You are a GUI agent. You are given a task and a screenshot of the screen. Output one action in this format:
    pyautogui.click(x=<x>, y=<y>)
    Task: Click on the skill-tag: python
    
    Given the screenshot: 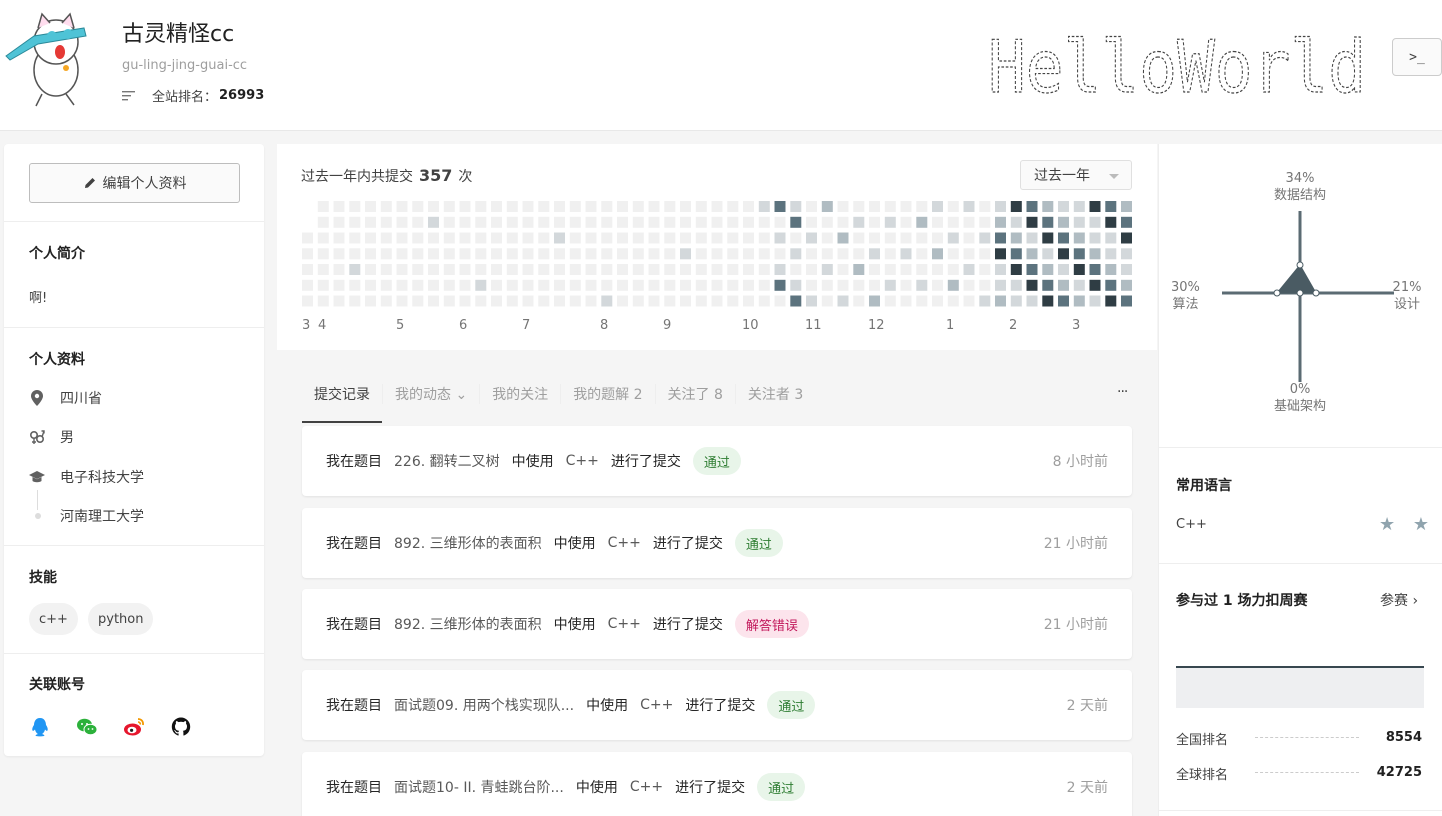 What is the action you would take?
    pyautogui.click(x=121, y=619)
    